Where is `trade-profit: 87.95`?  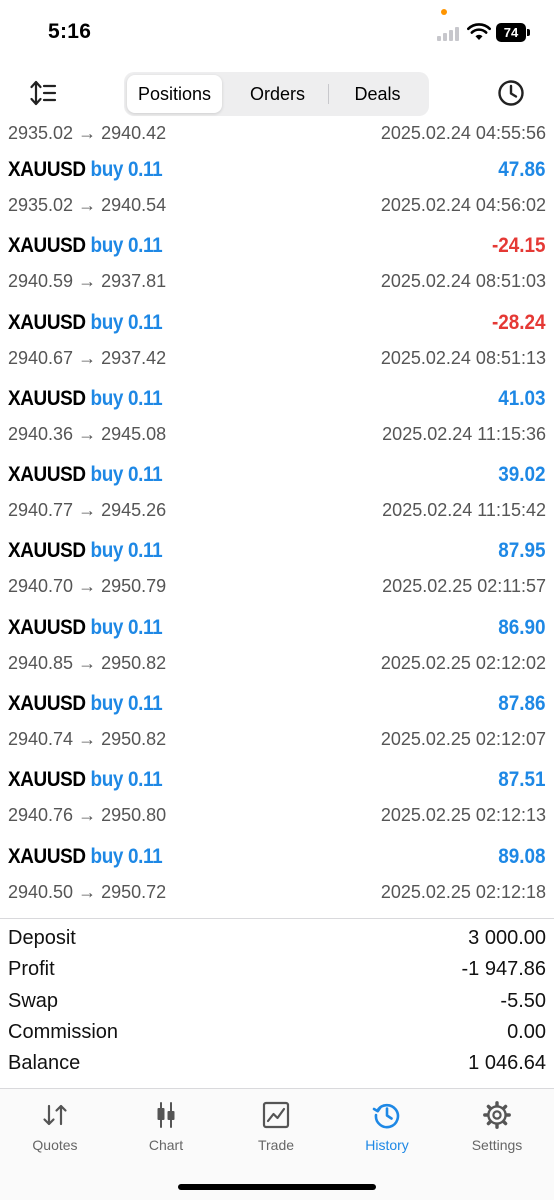
trade-profit: 87.95 is located at coordinates (522, 551).